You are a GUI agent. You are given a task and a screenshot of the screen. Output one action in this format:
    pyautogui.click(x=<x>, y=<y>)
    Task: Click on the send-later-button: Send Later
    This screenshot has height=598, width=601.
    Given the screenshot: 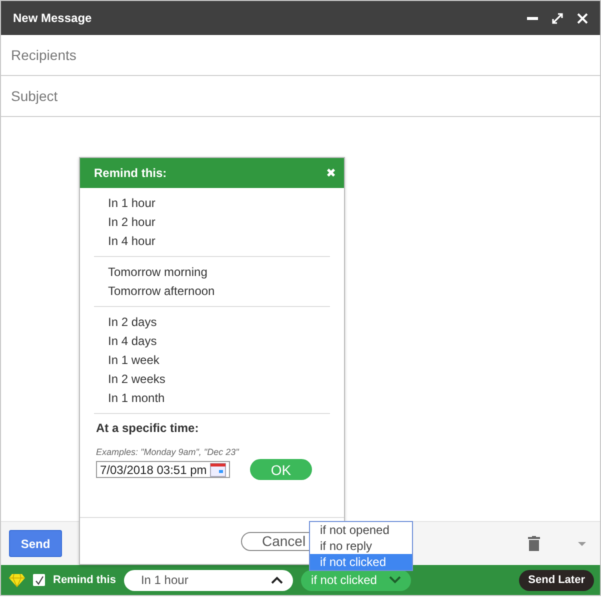 What is the action you would take?
    pyautogui.click(x=556, y=580)
    